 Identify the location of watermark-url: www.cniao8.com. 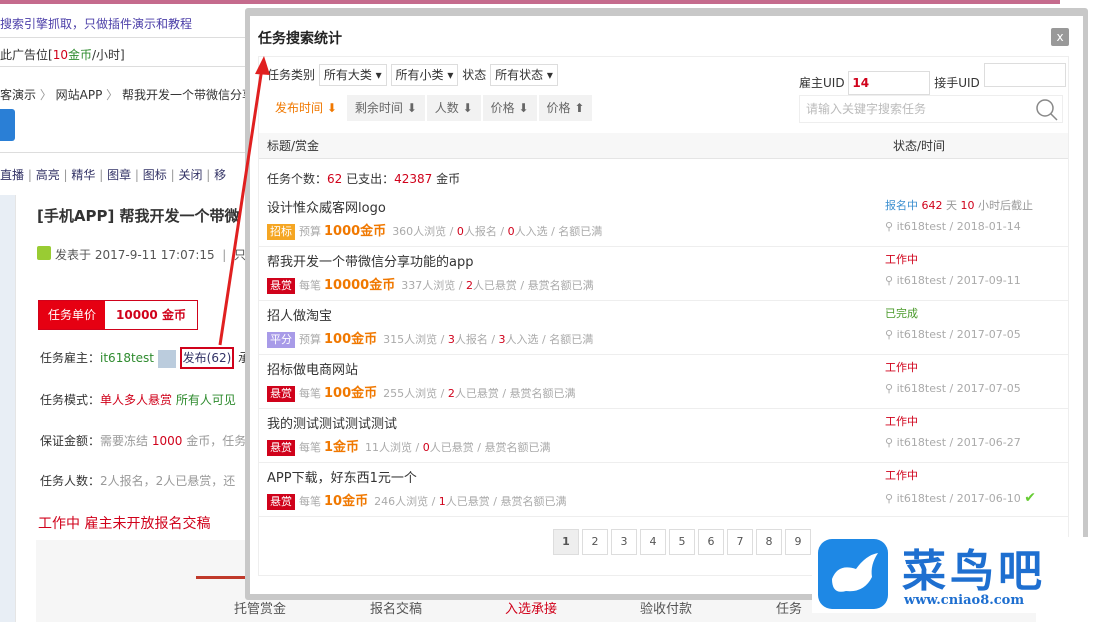
(964, 600).